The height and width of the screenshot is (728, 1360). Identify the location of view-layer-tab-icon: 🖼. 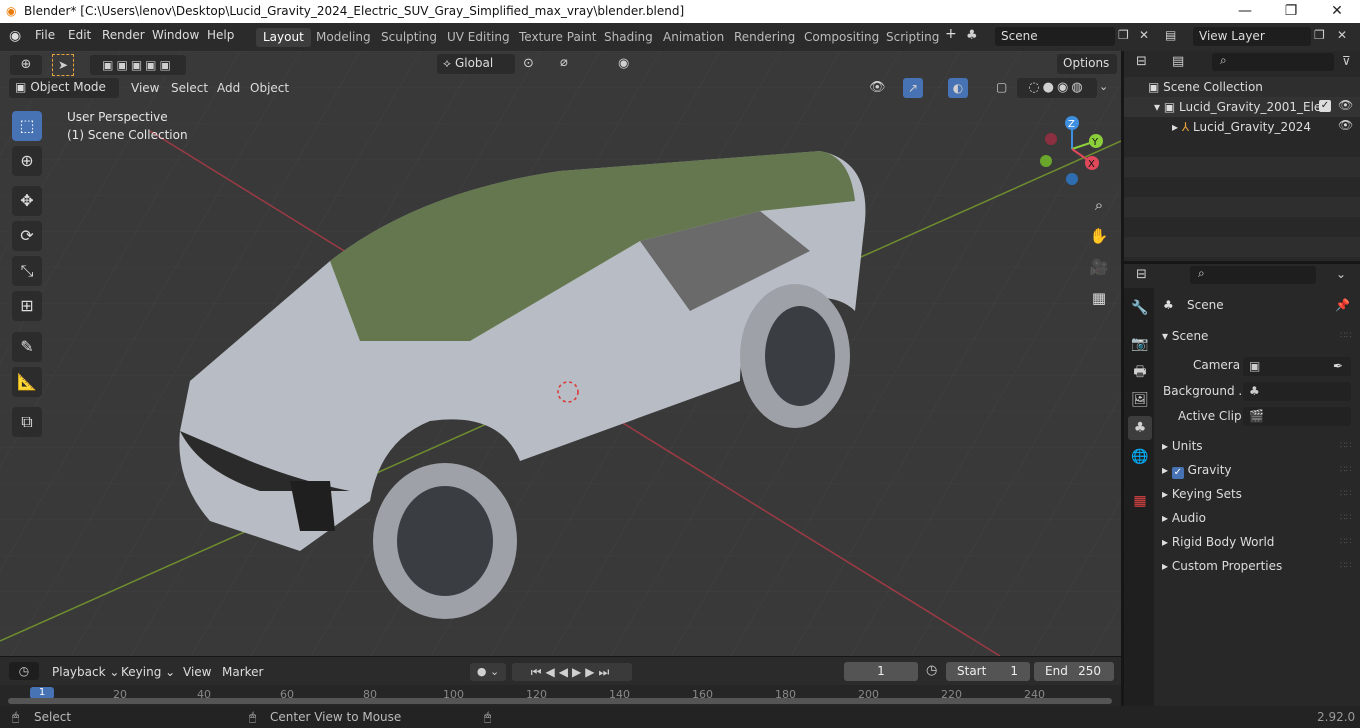
(1140, 400).